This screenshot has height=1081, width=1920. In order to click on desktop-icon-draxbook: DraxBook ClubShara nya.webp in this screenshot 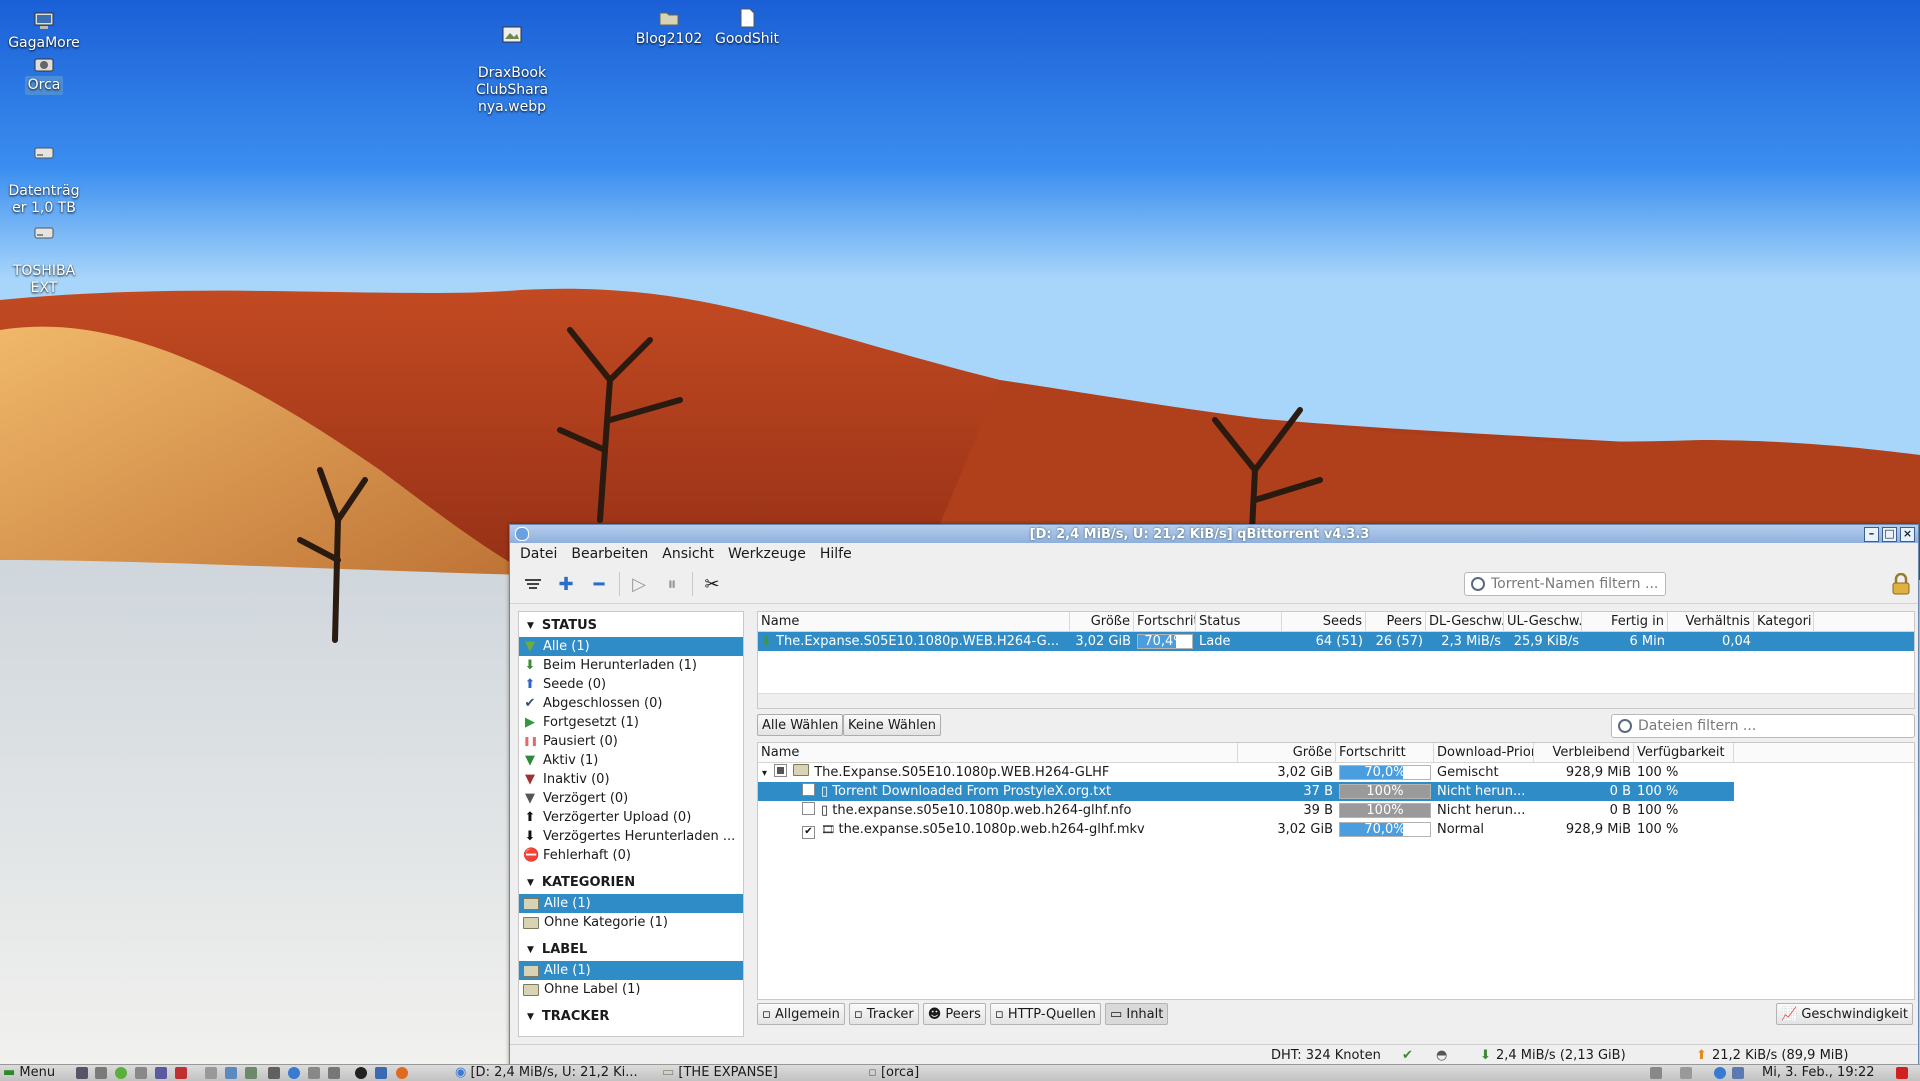, I will do `click(512, 62)`.